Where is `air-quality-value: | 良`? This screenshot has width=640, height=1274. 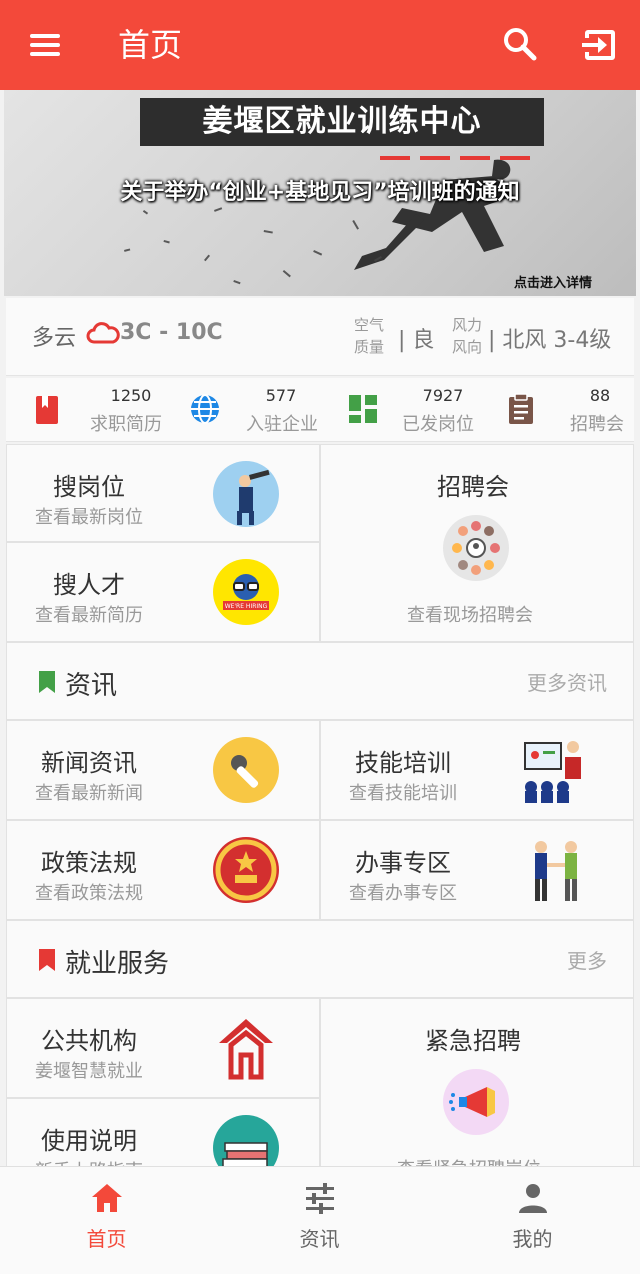
air-quality-value: | 良 is located at coordinates (416, 340).